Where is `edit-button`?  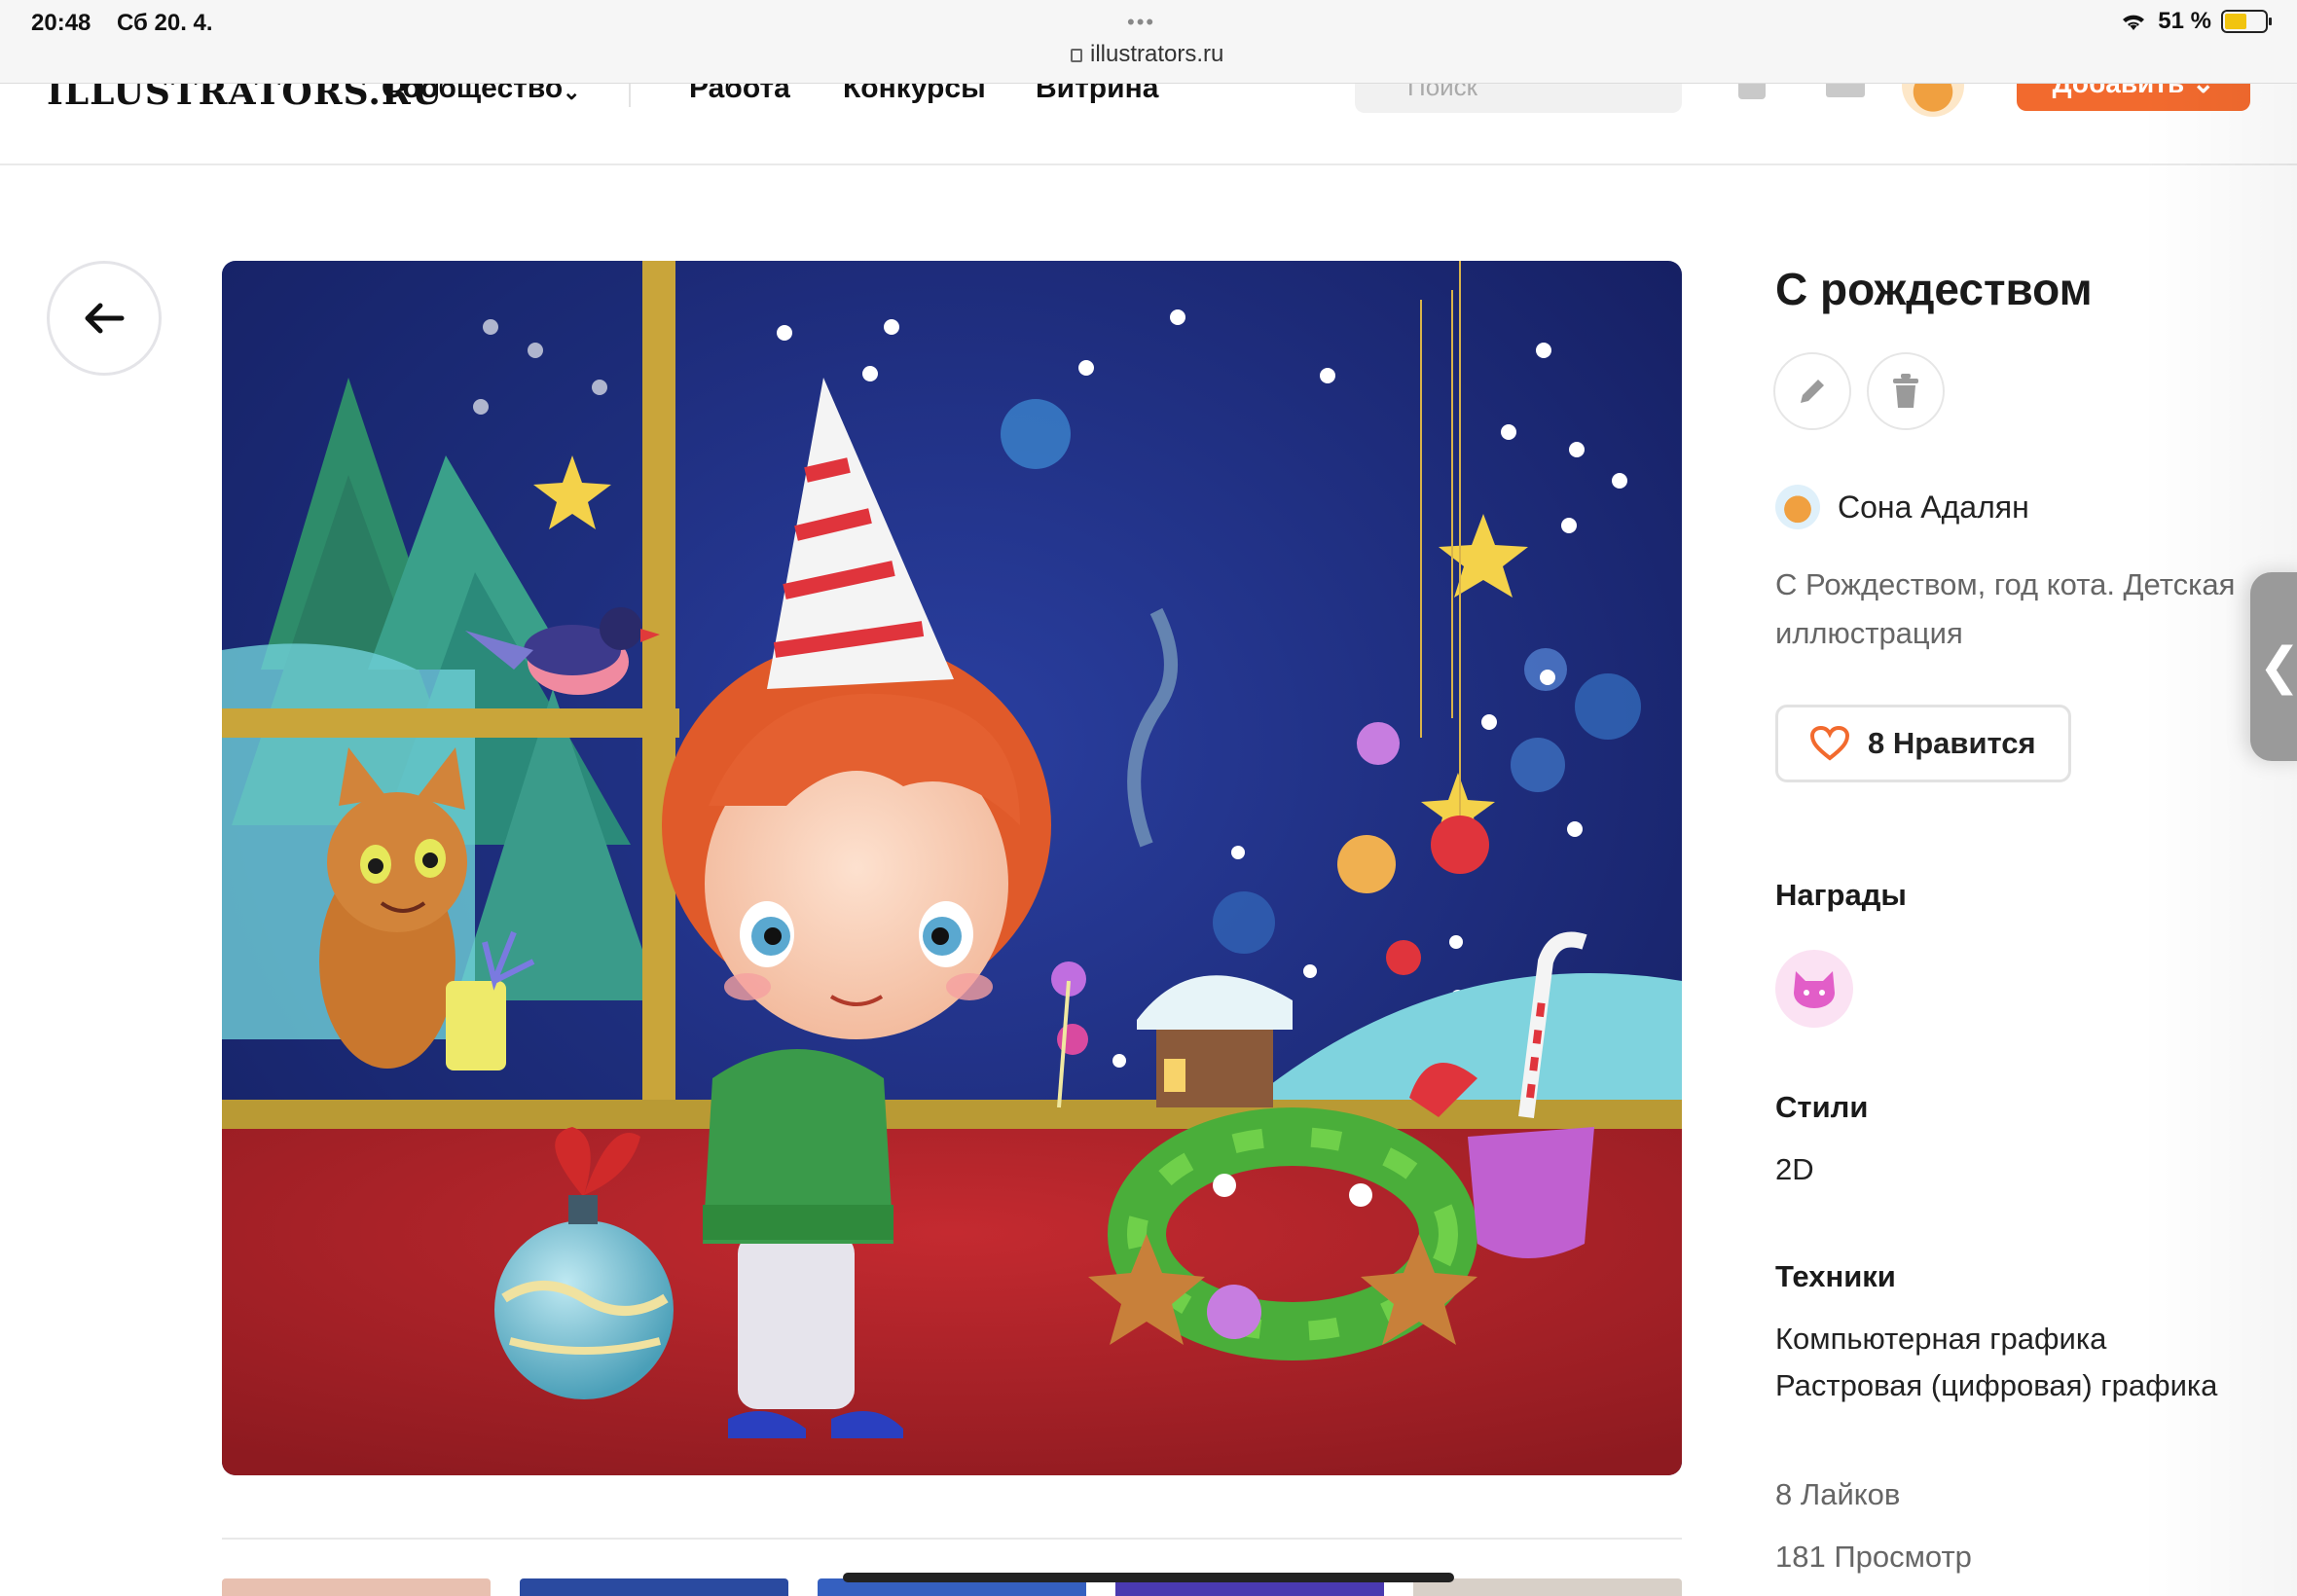
edit-button is located at coordinates (1812, 391).